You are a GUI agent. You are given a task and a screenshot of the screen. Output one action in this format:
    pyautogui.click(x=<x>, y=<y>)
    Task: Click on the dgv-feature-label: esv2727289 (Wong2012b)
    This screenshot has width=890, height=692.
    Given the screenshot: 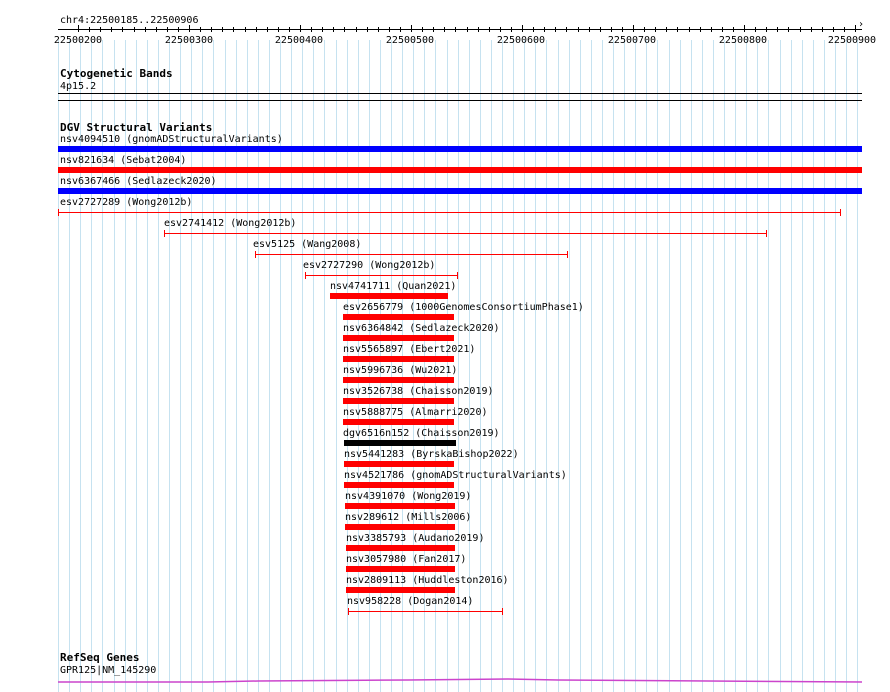 What is the action you would take?
    pyautogui.click(x=126, y=202)
    